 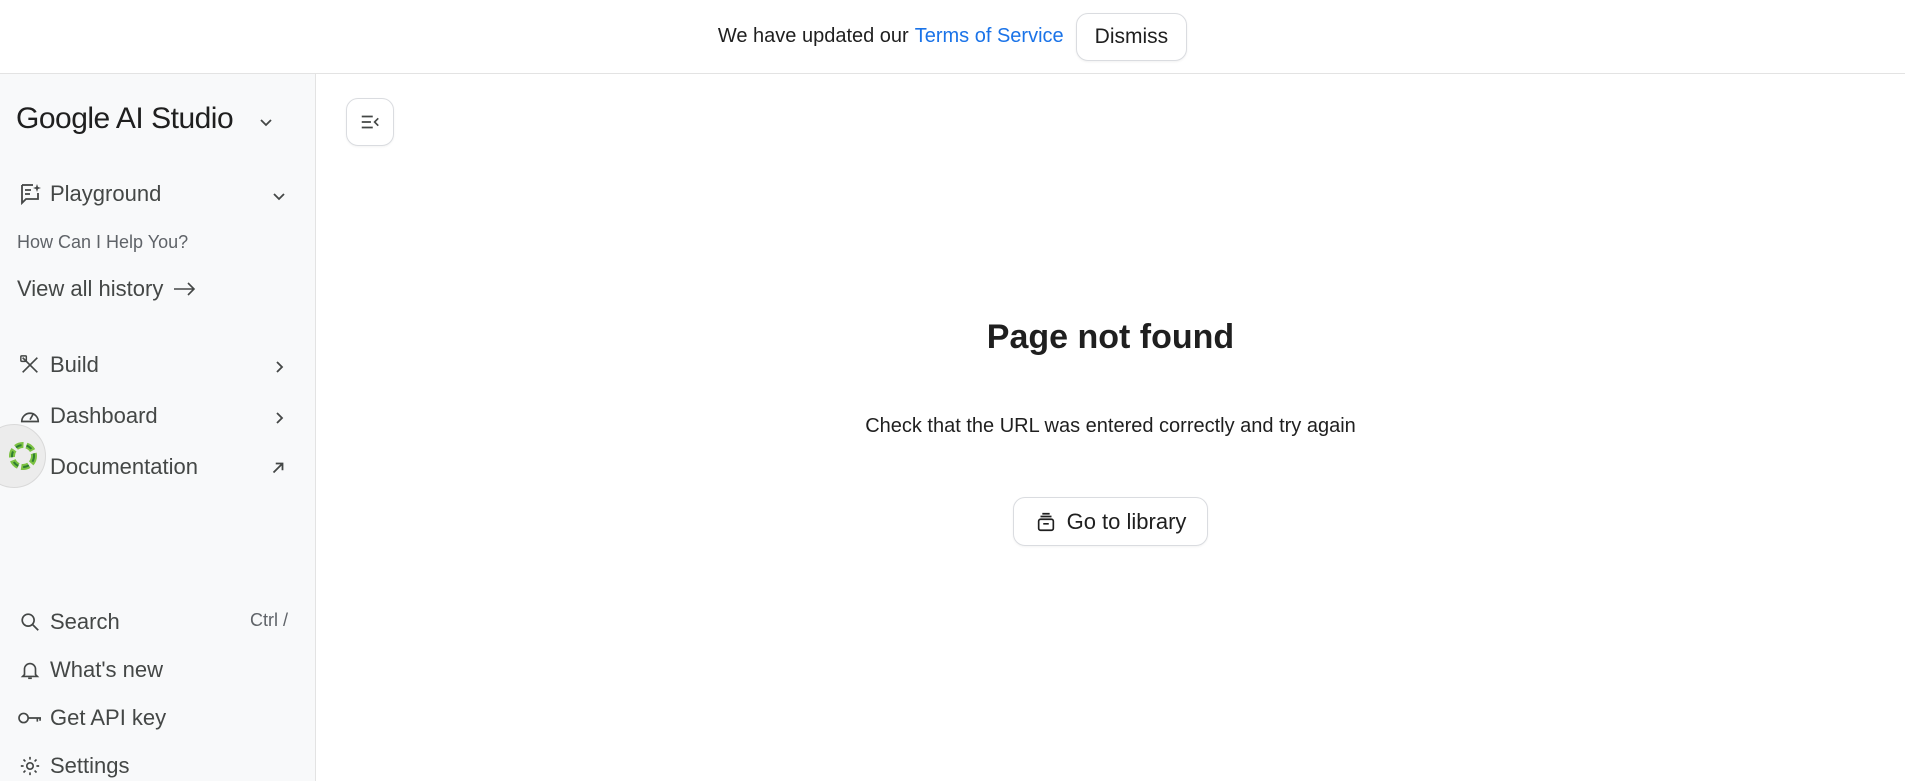 I want to click on library-icon, so click(x=1045, y=521).